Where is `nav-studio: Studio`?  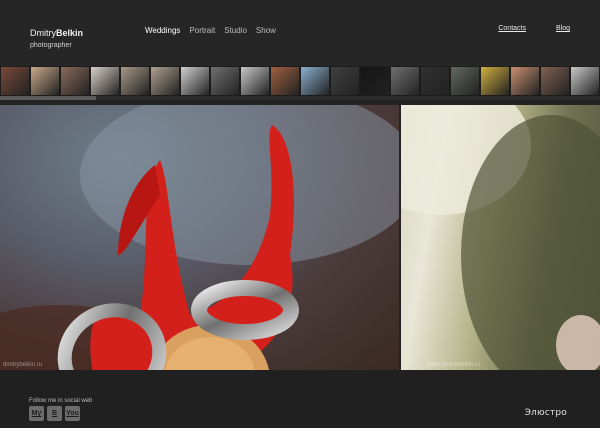 nav-studio: Studio is located at coordinates (235, 30).